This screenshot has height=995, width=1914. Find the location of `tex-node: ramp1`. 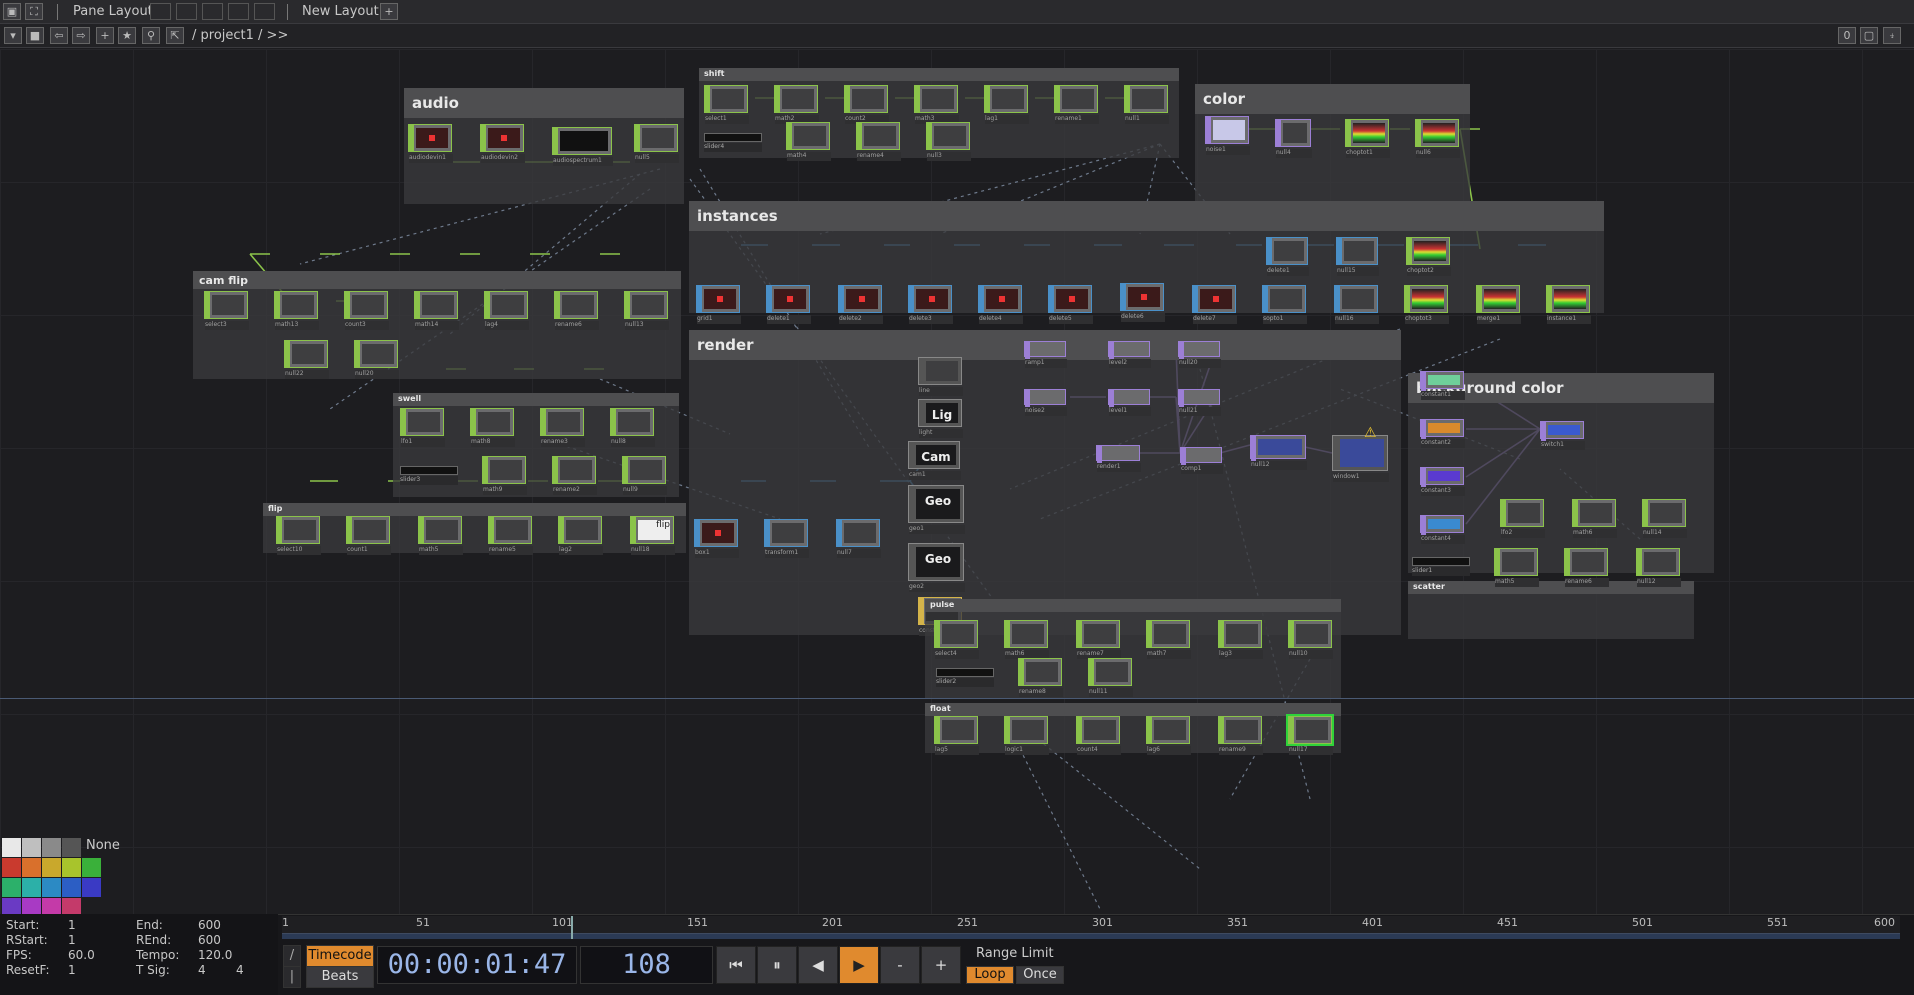

tex-node: ramp1 is located at coordinates (1045, 354).